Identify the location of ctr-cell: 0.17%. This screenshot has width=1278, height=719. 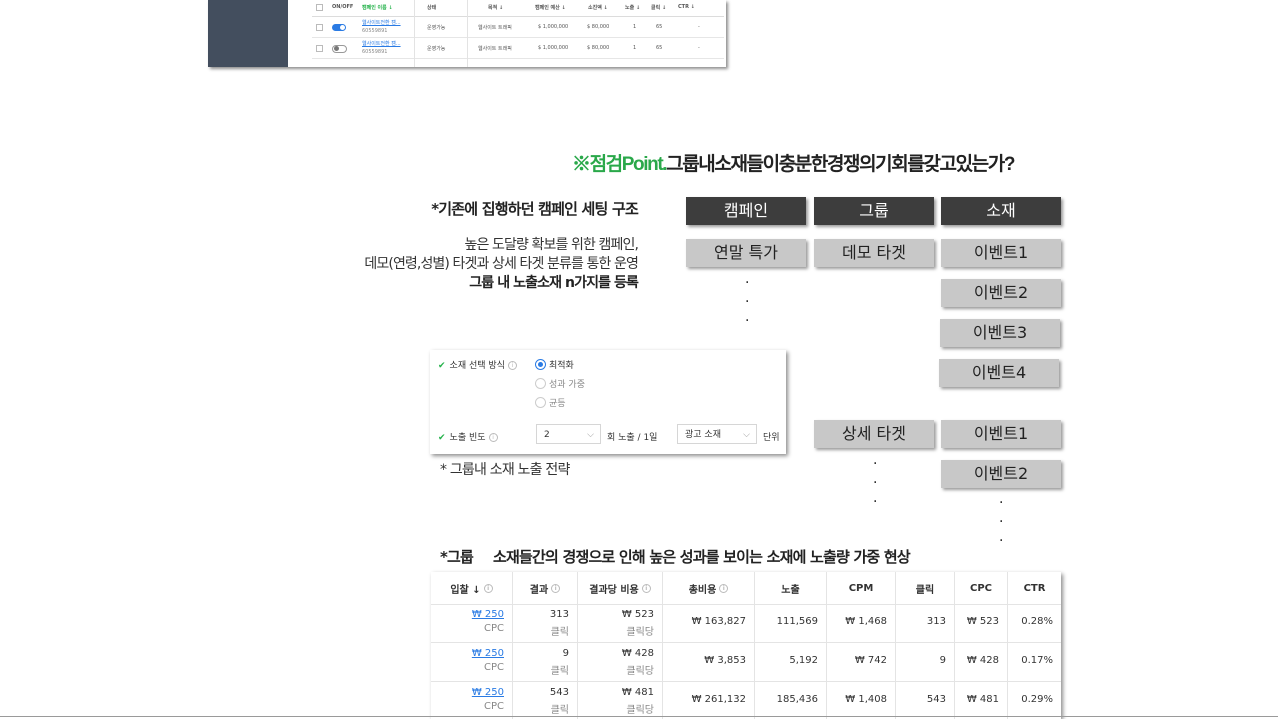
(1034, 662).